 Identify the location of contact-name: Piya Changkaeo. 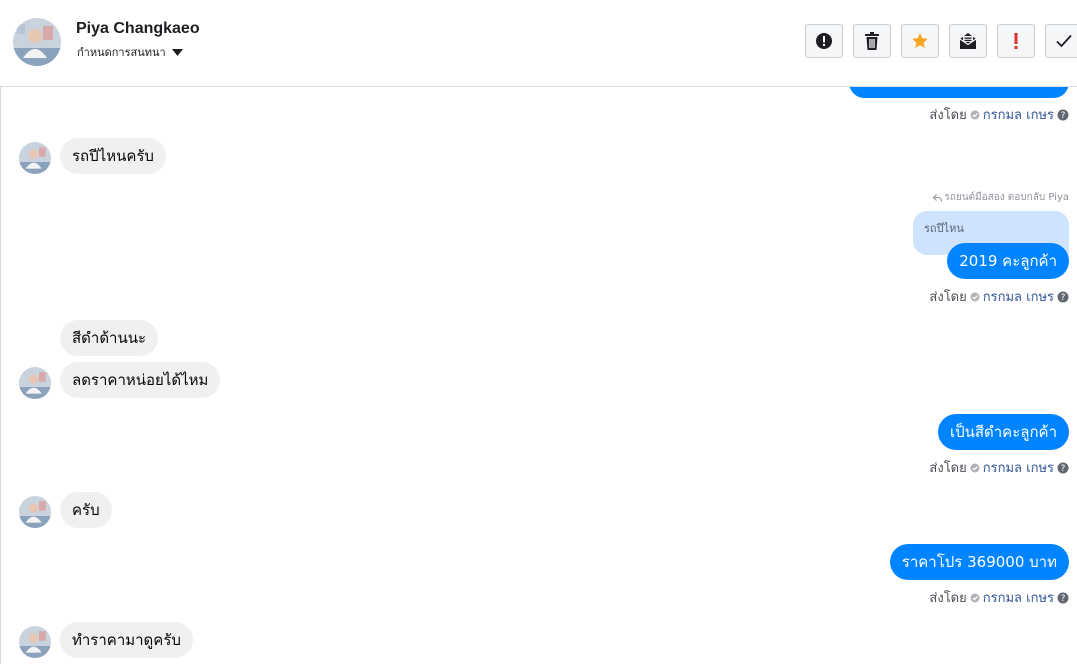
(138, 28).